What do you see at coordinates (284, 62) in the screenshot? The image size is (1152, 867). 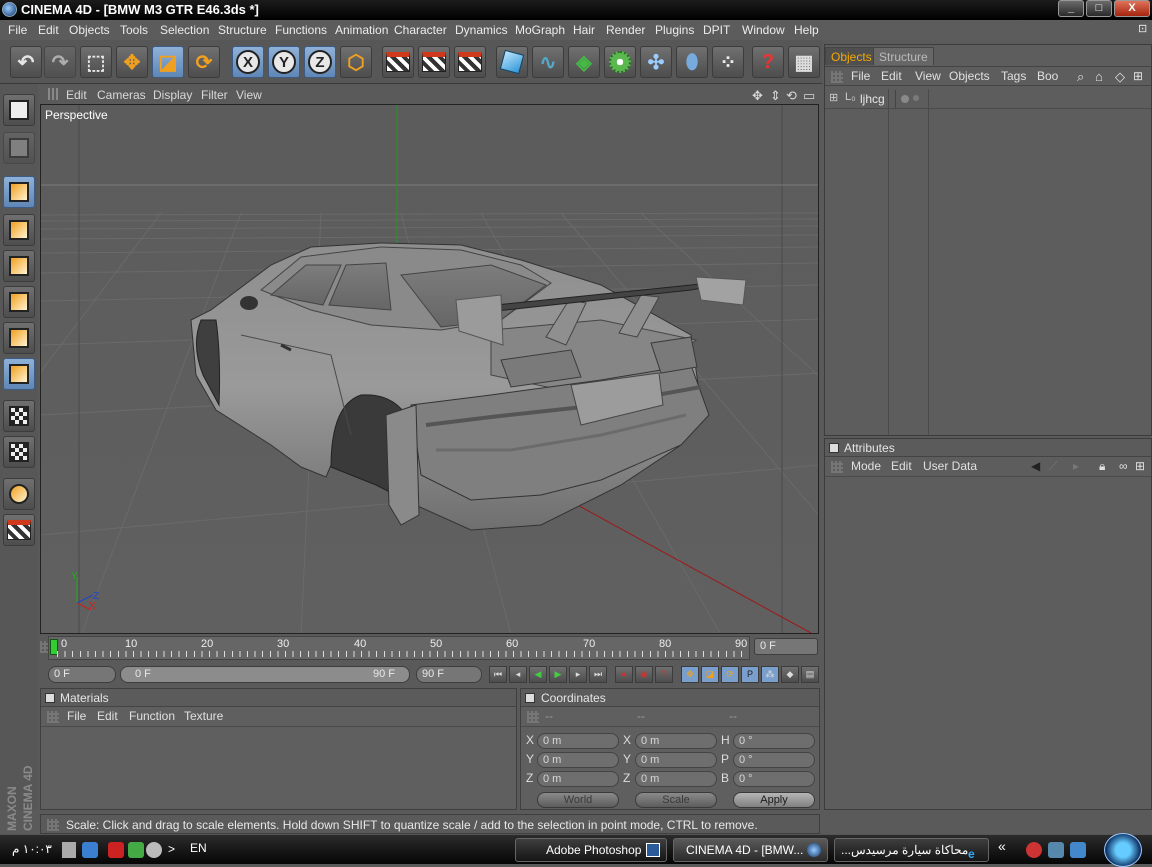 I see `y-axis-lock-button: Y` at bounding box center [284, 62].